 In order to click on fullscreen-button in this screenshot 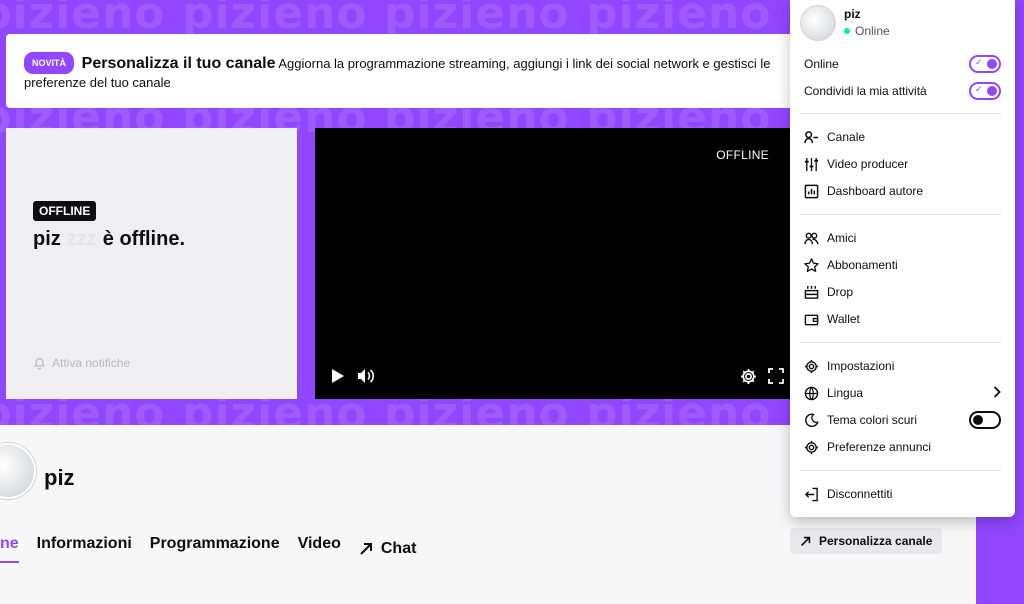, I will do `click(776, 376)`.